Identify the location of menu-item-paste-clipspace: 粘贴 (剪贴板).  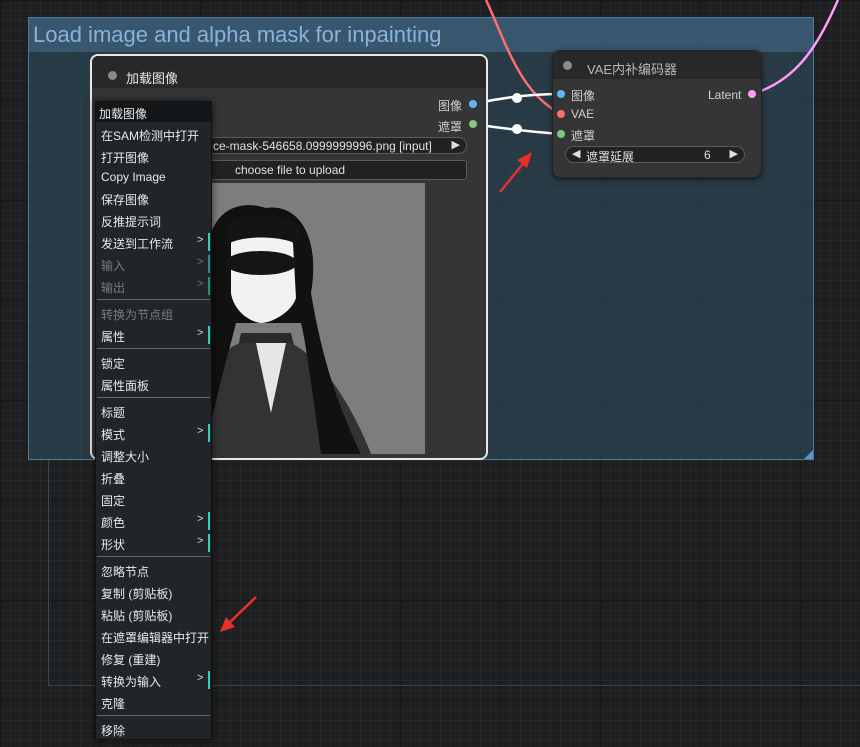
(153, 614).